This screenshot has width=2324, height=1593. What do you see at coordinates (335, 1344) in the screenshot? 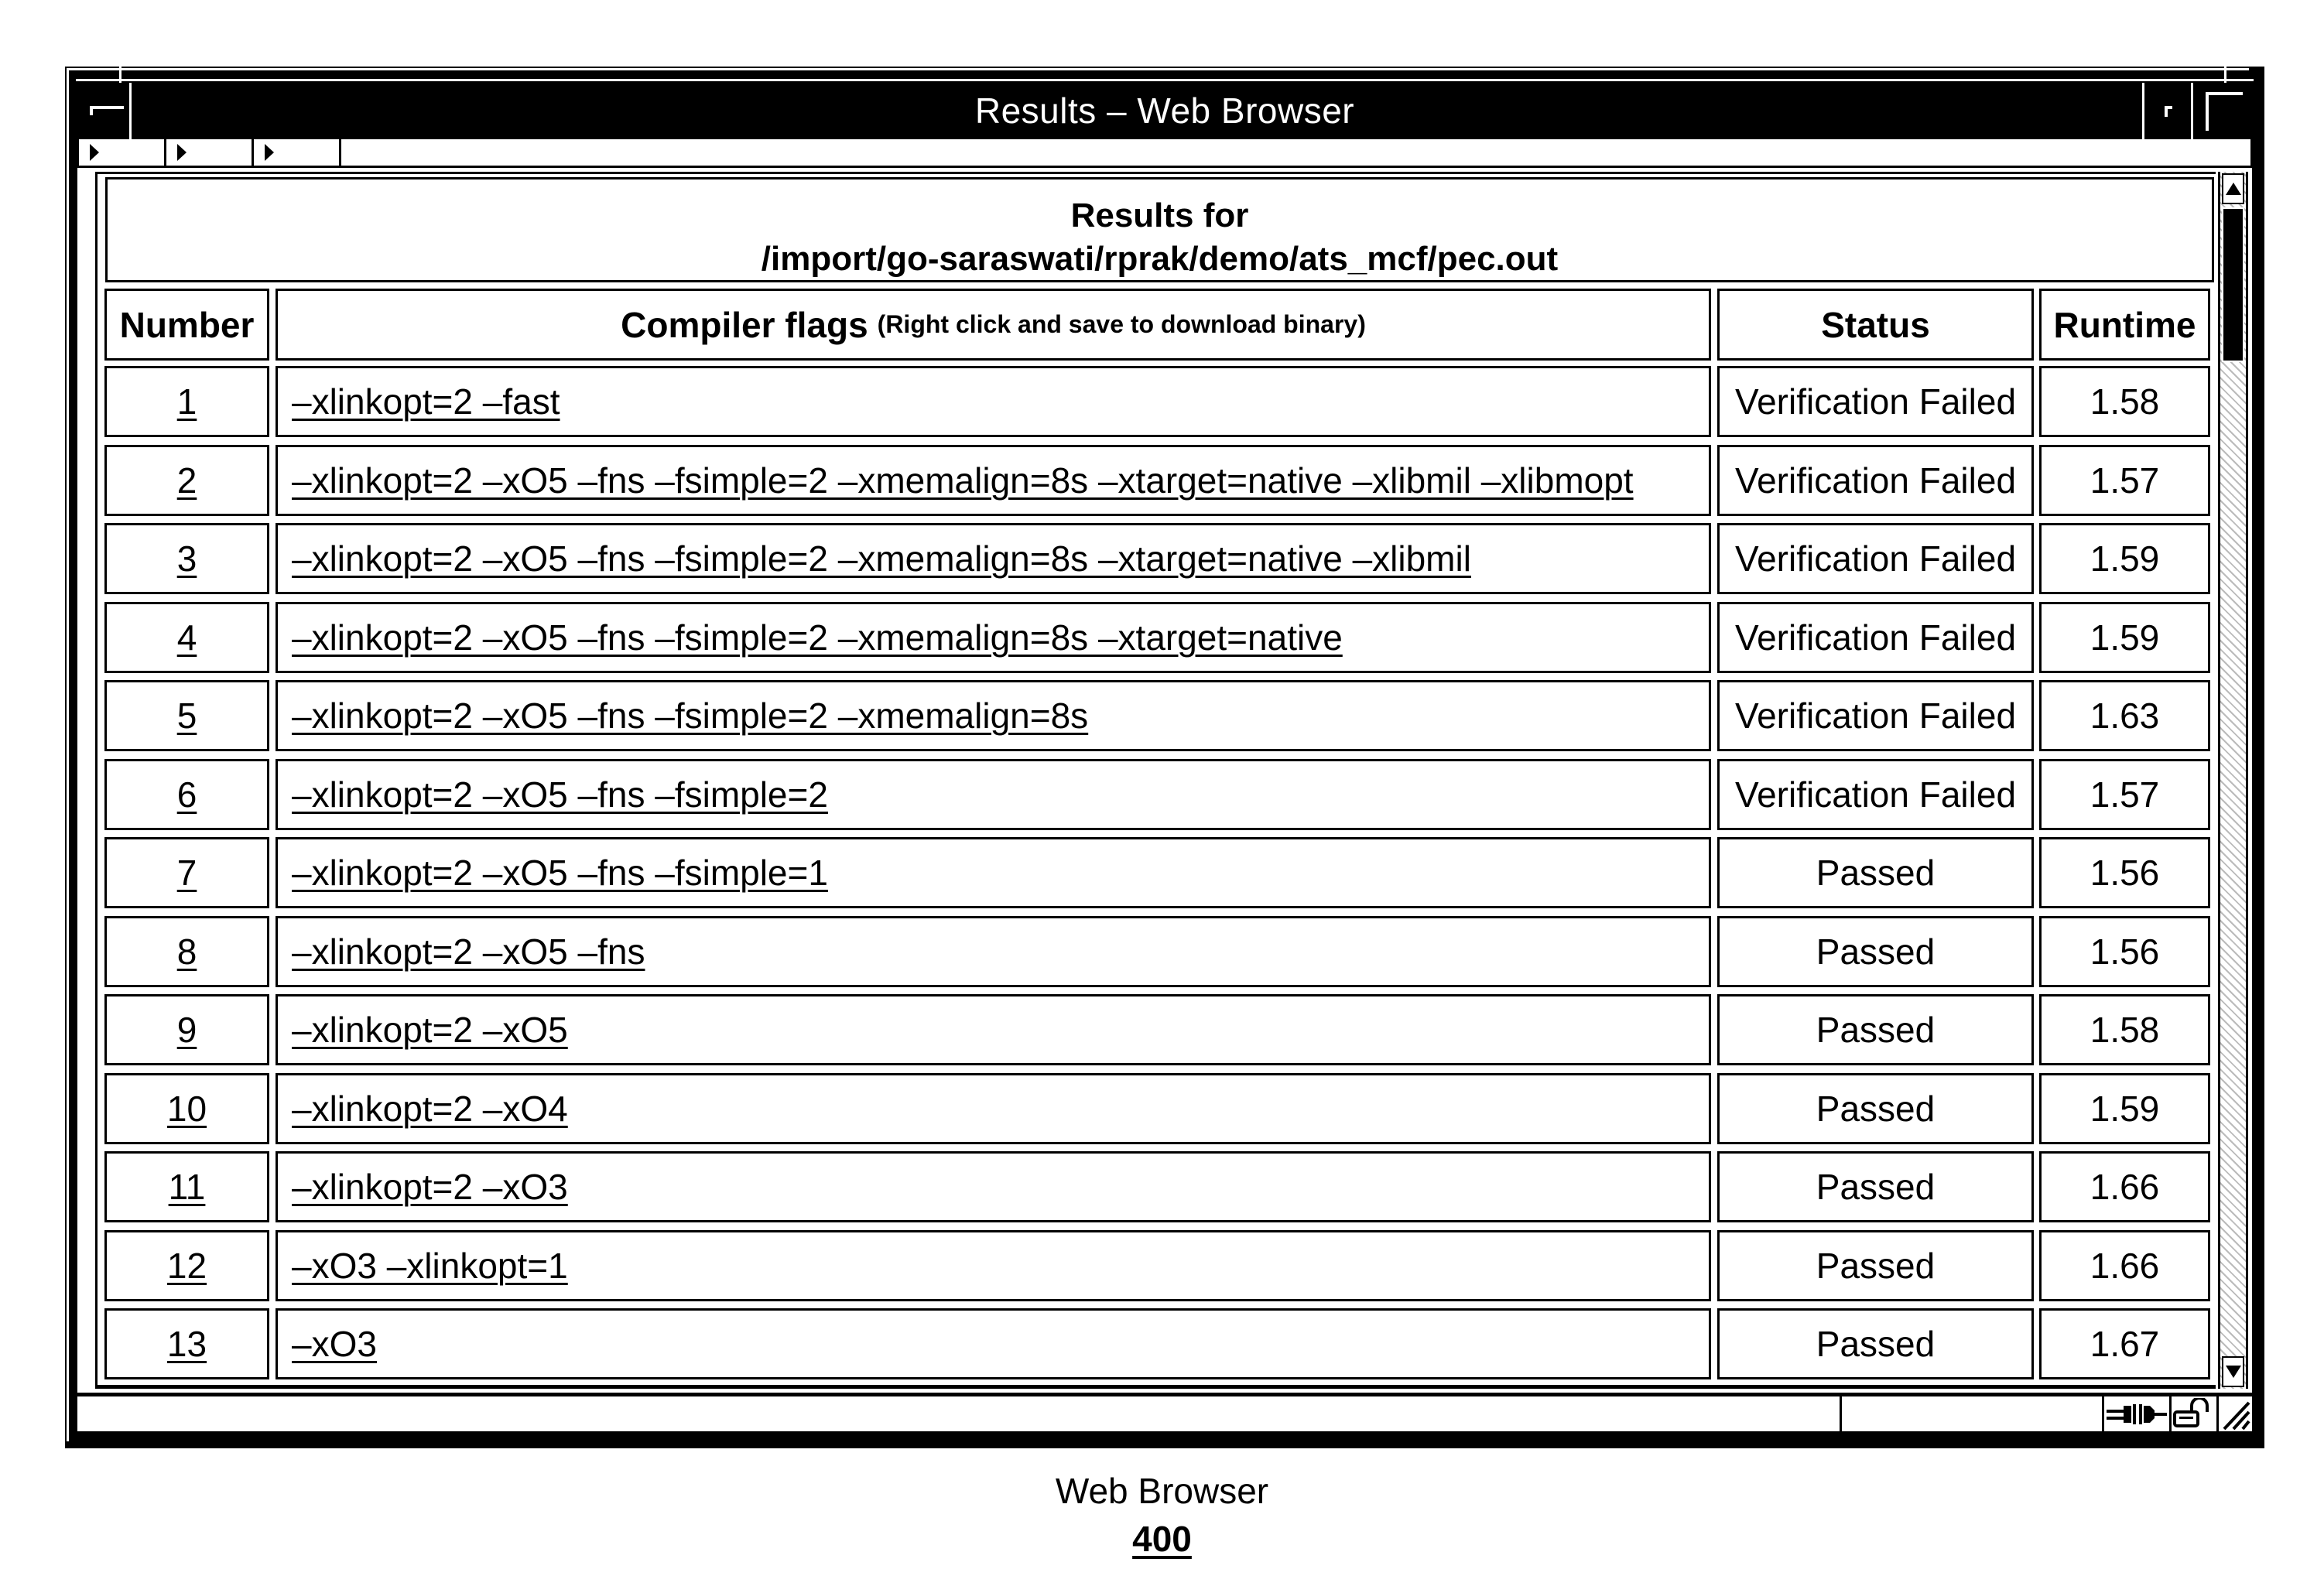
I see `compiler-flags-link: –xO3` at bounding box center [335, 1344].